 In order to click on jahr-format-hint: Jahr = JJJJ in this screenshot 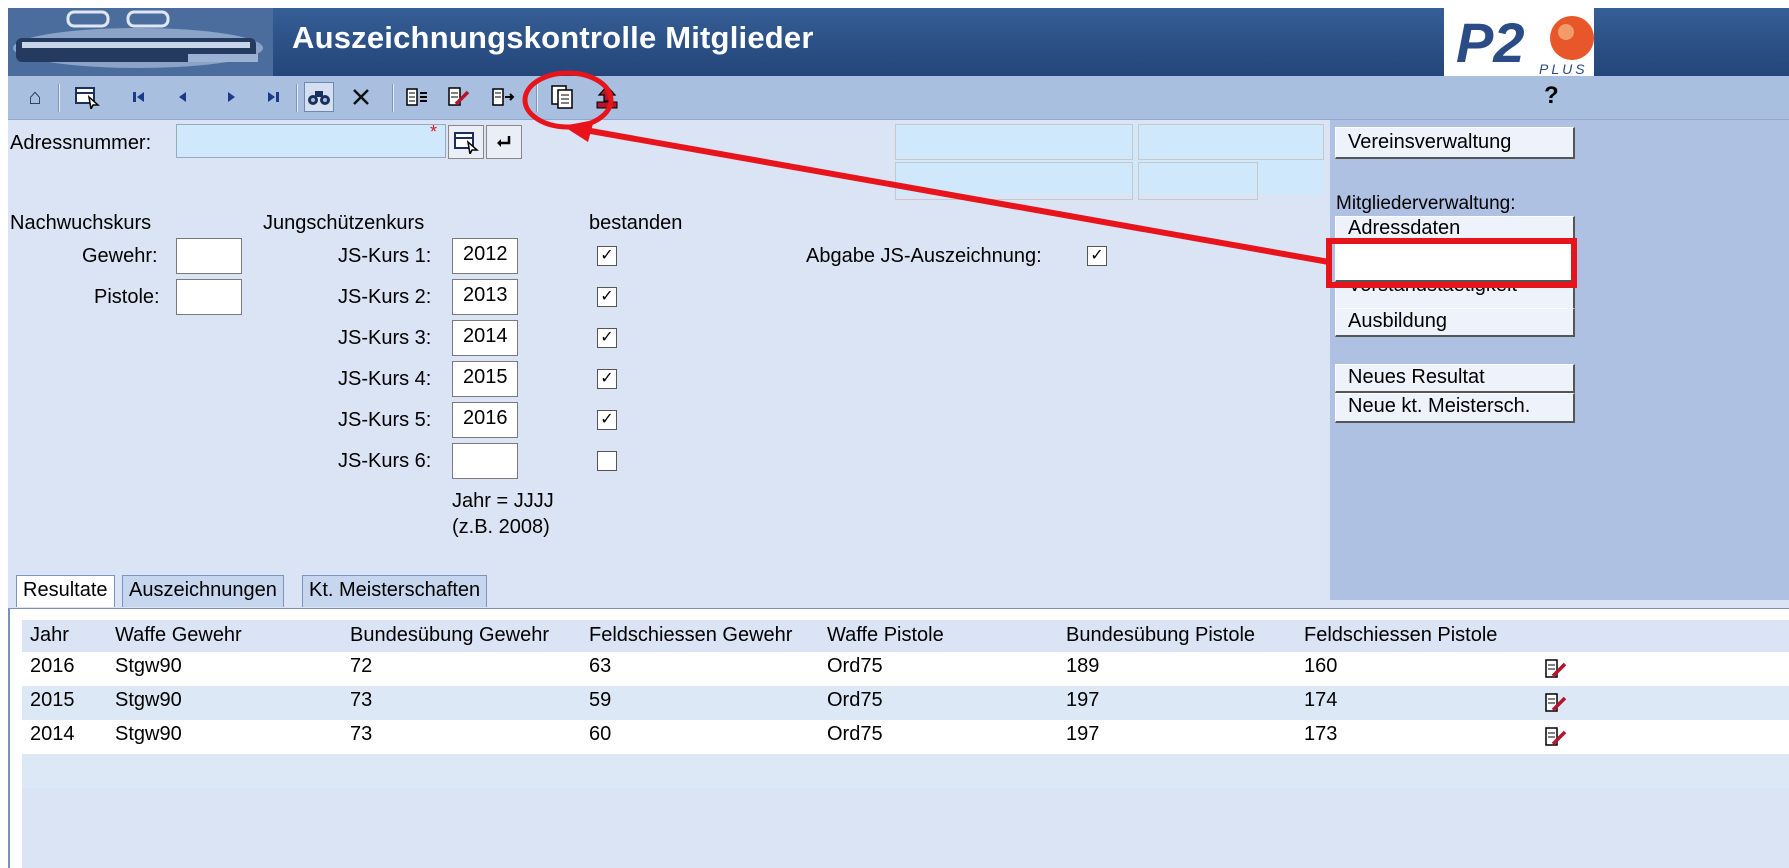, I will do `click(503, 501)`.